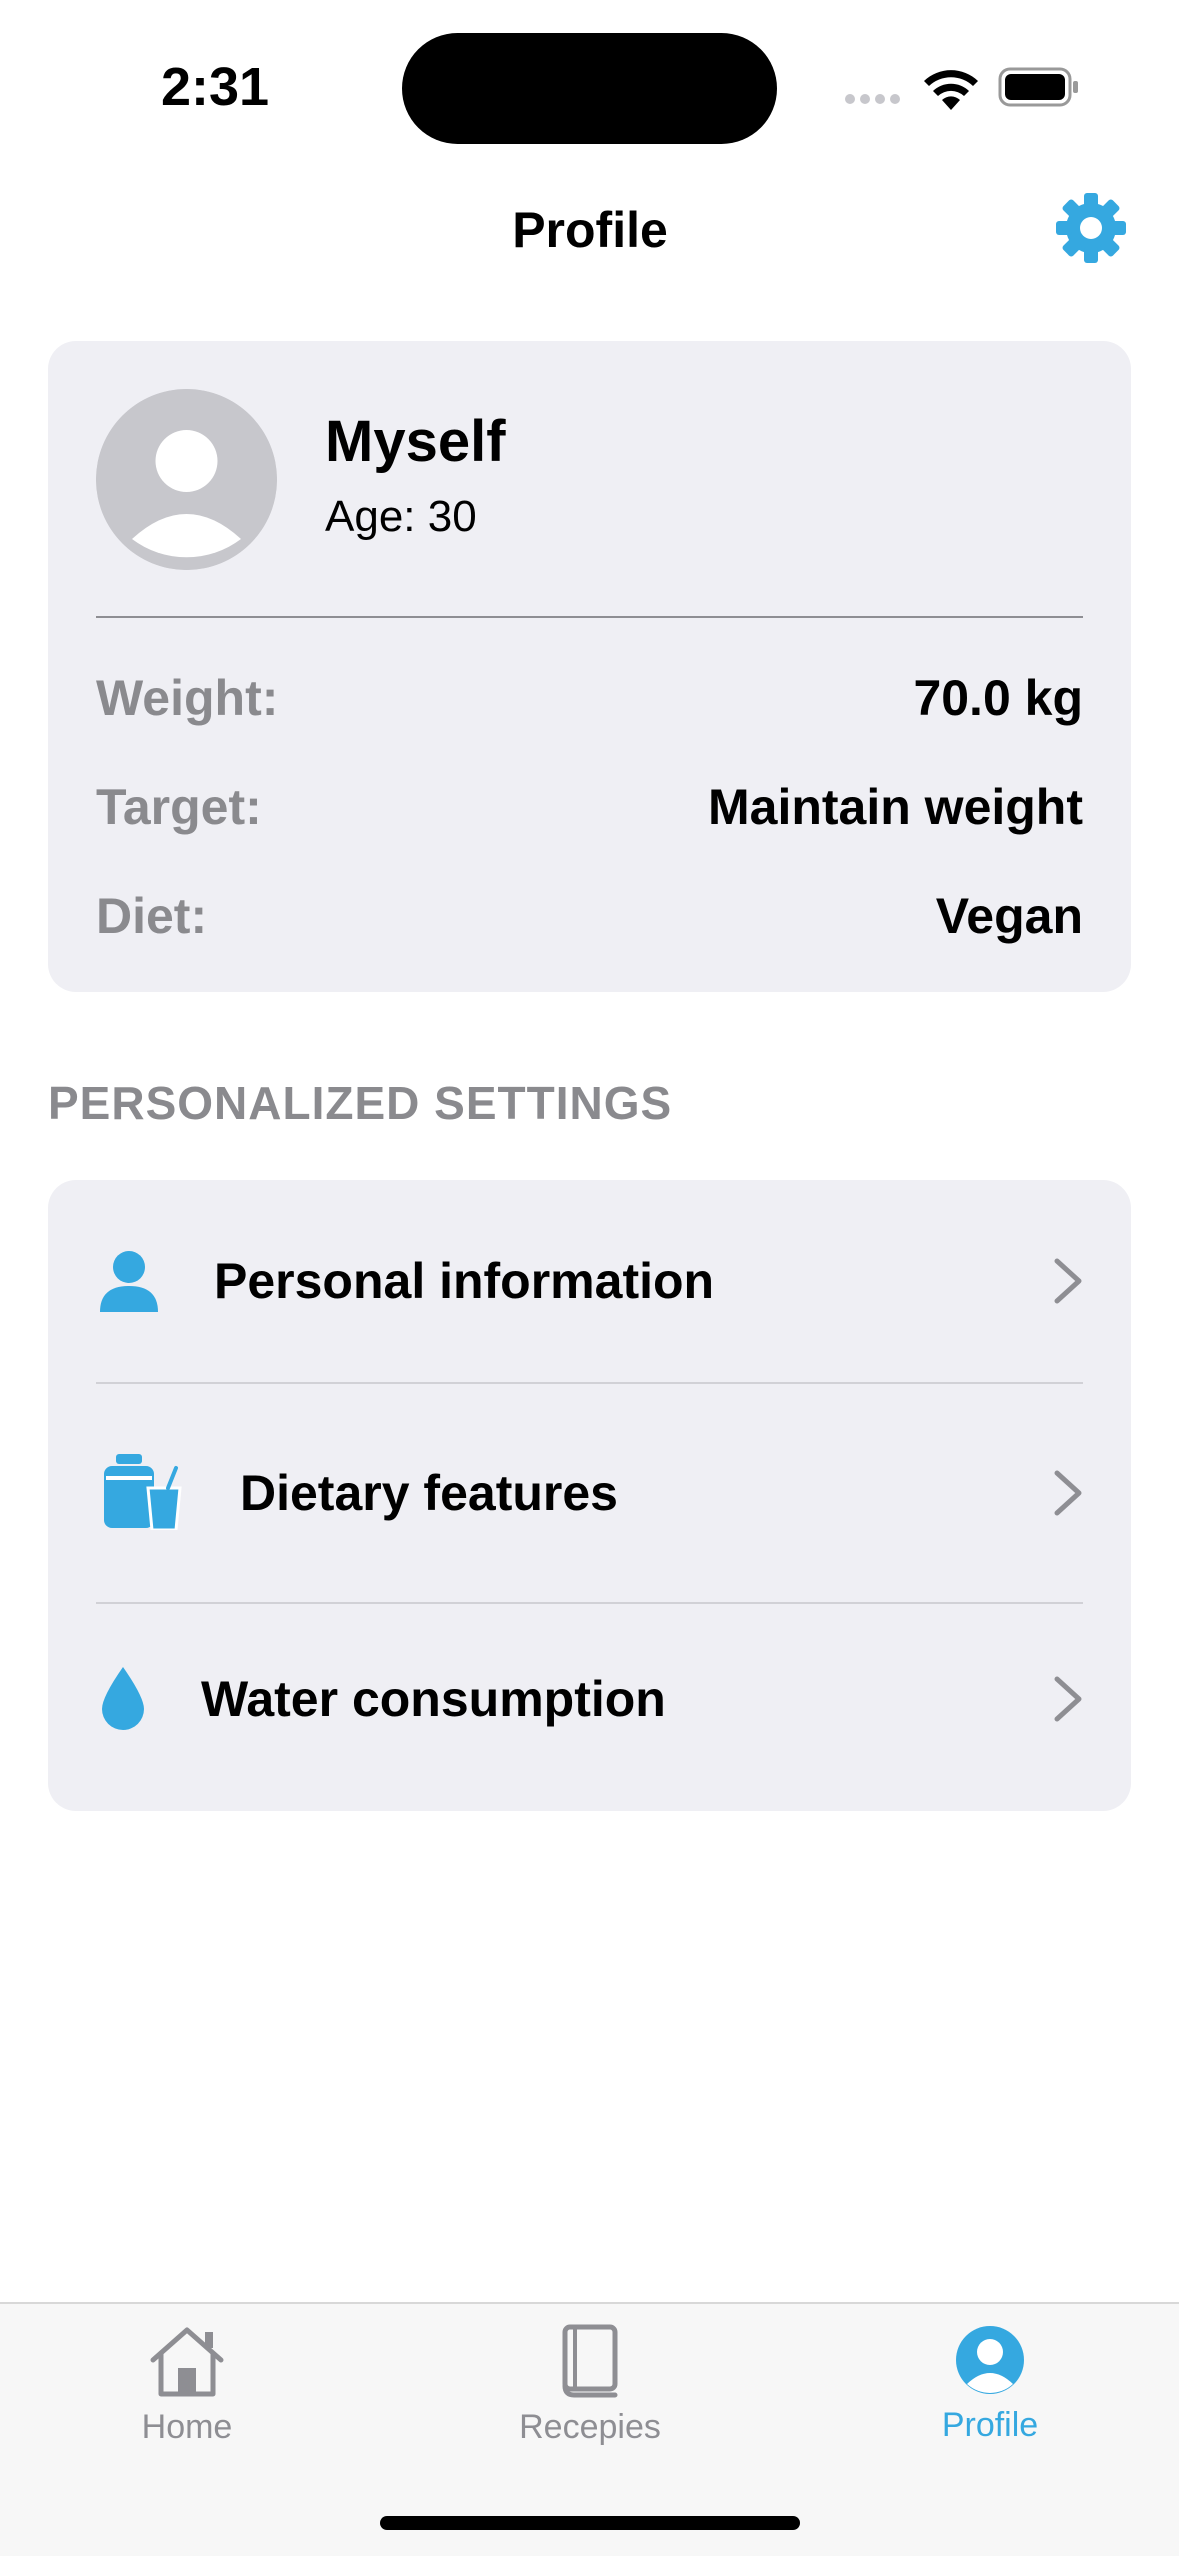  I want to click on avatar, so click(186, 479).